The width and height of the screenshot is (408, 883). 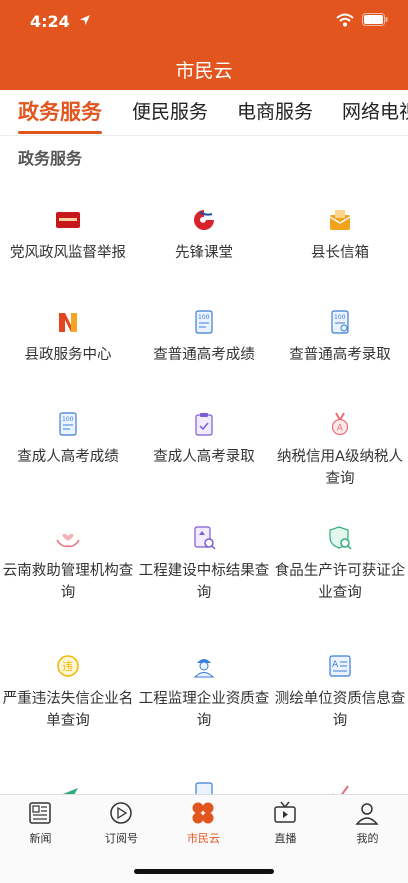 I want to click on hands-heart-icon, so click(x=68, y=540).